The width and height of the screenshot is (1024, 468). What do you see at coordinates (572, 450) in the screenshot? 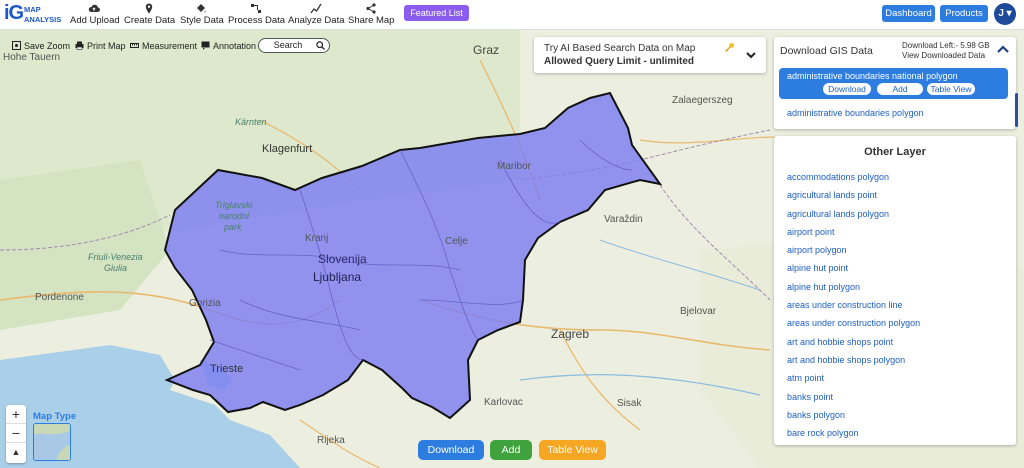
I see `table-view-button: Table View` at bounding box center [572, 450].